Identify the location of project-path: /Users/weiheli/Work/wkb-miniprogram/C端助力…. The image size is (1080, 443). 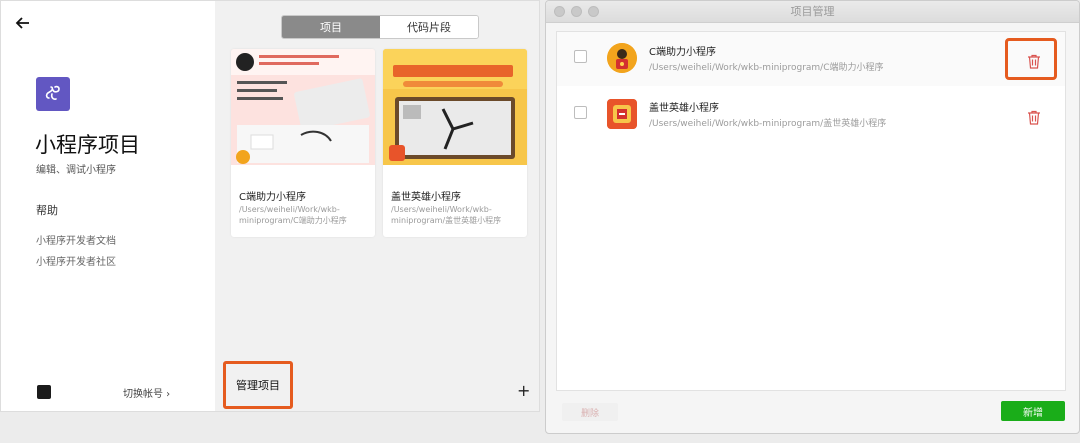
(766, 68).